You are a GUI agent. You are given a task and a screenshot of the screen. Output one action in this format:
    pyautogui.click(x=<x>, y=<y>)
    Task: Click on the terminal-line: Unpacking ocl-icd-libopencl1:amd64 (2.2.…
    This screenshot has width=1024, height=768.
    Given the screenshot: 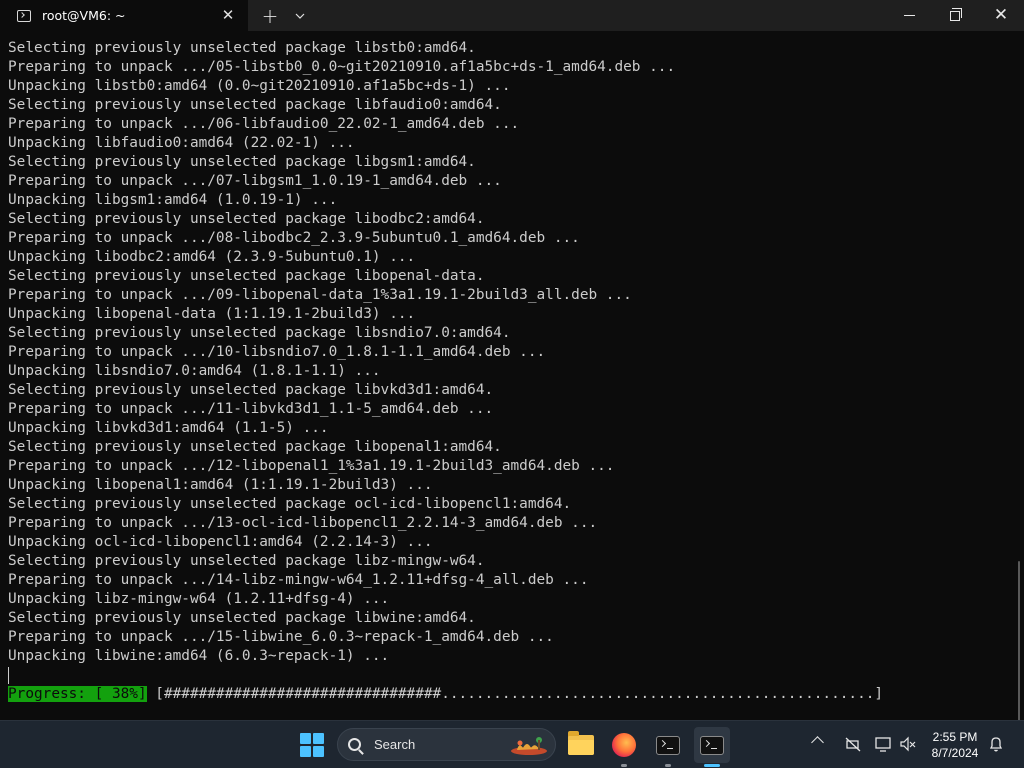 What is the action you would take?
    pyautogui.click(x=220, y=542)
    